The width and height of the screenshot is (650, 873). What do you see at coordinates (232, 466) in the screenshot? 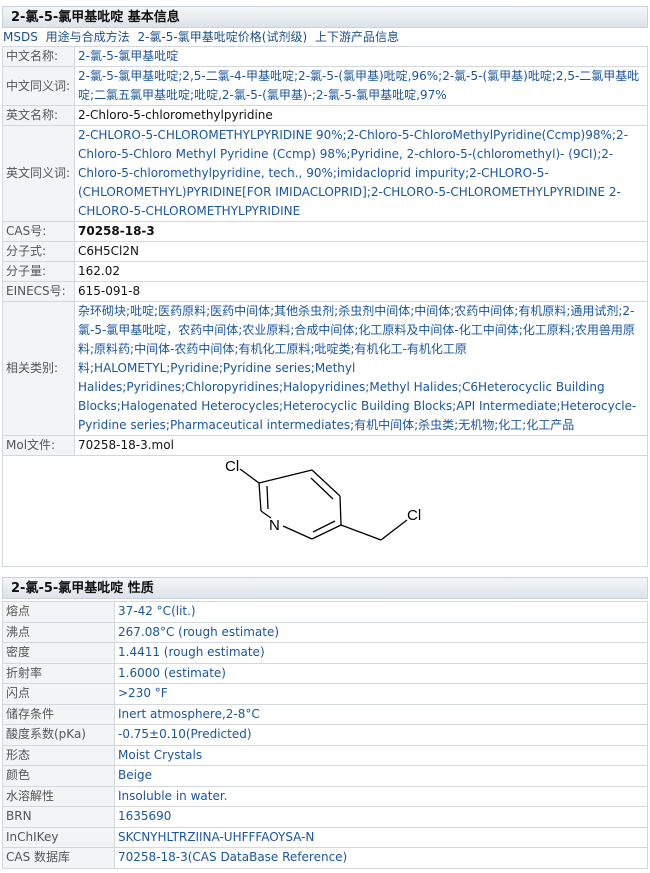
I see `chlorine-label-1: Cl` at bounding box center [232, 466].